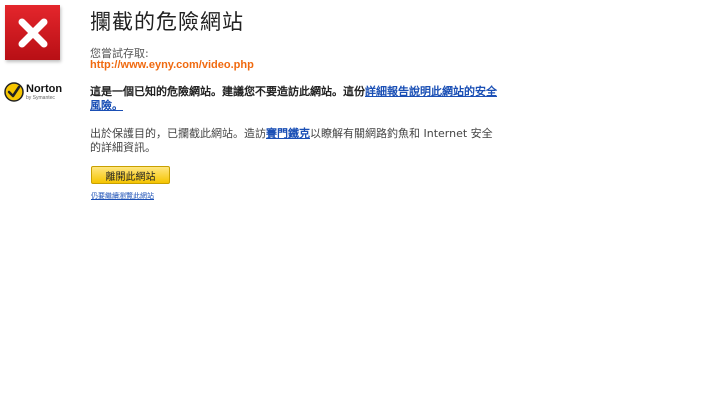 Image resolution: width=720 pixels, height=405 pixels. What do you see at coordinates (288, 133) in the screenshot?
I see `symantec-link: 賽門鐵克` at bounding box center [288, 133].